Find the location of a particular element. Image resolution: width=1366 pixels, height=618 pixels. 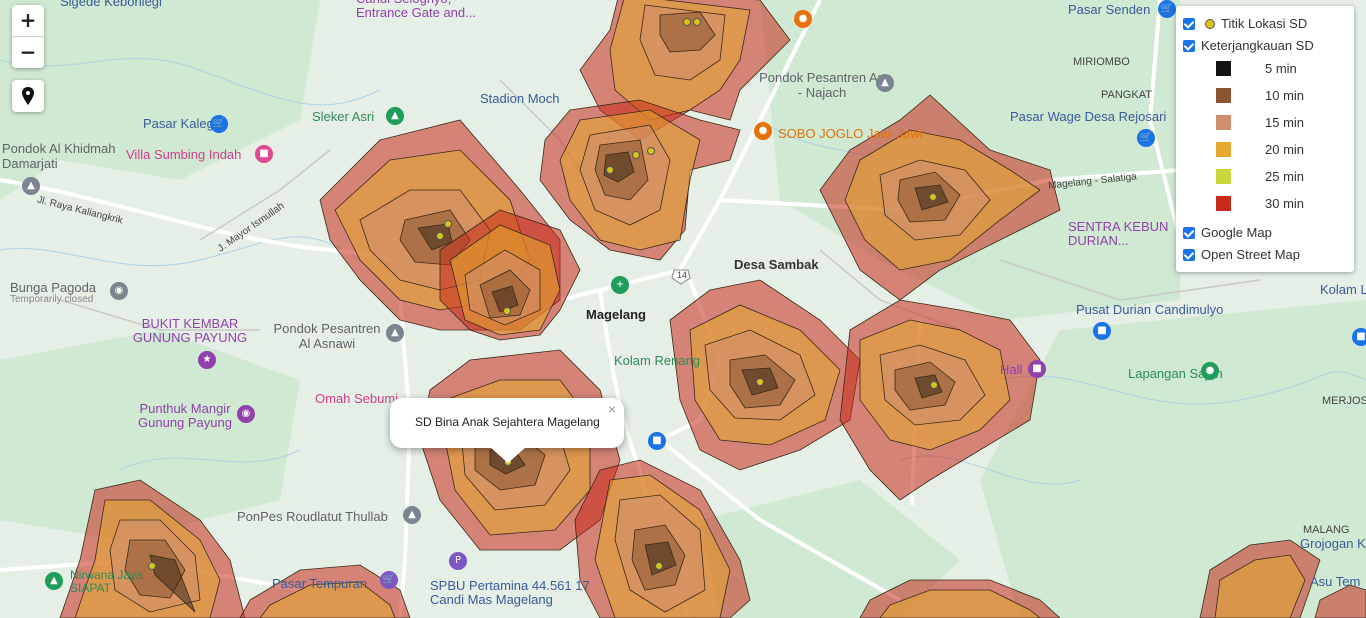

layer-label: Keterjangkauan SD is located at coordinates (1257, 45).